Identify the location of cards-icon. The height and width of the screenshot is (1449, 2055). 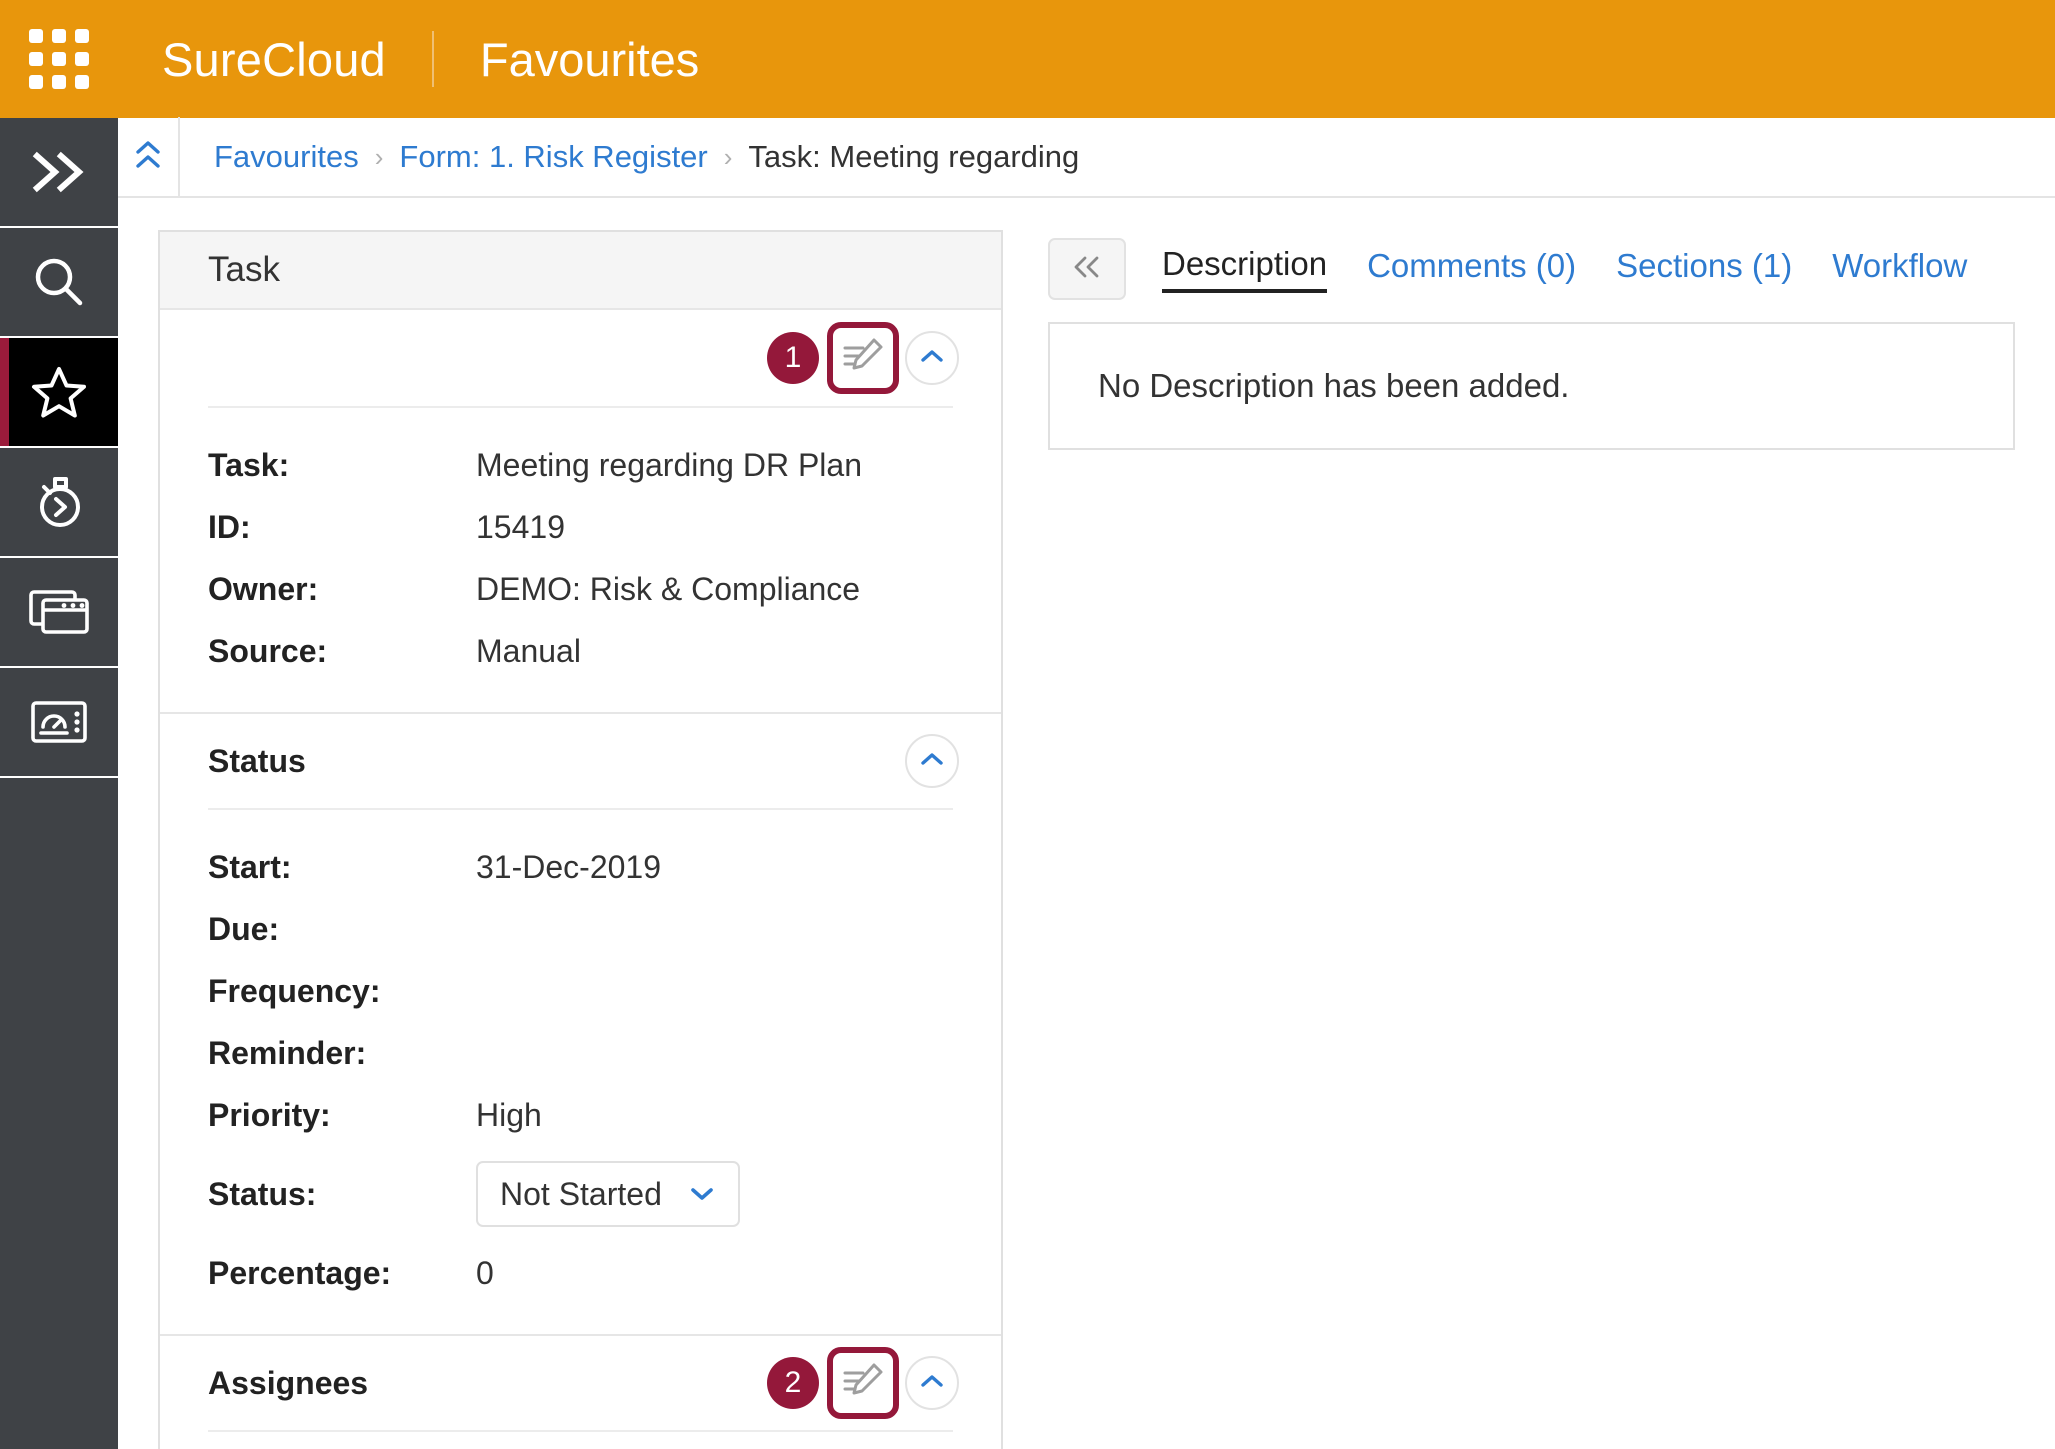
(59, 612).